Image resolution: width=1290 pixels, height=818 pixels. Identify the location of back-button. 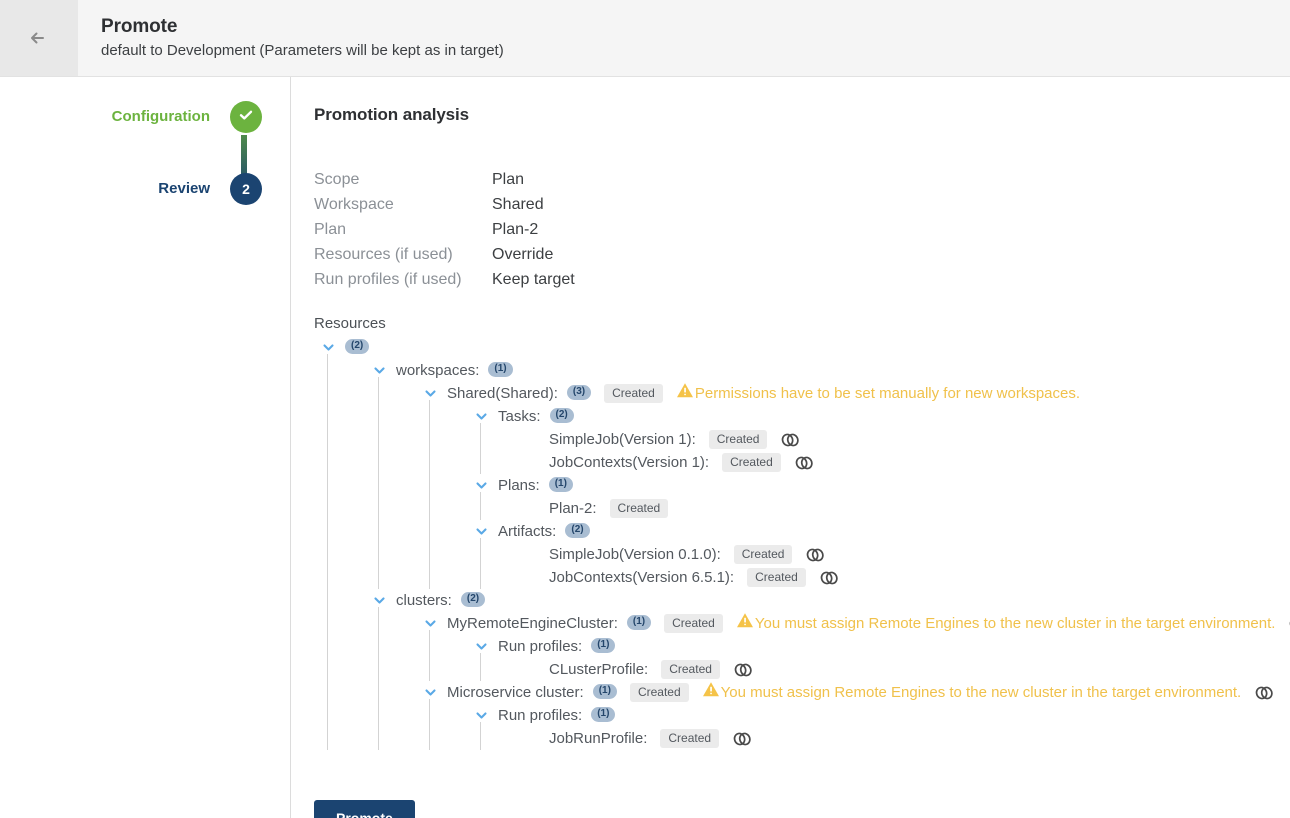
(39, 38).